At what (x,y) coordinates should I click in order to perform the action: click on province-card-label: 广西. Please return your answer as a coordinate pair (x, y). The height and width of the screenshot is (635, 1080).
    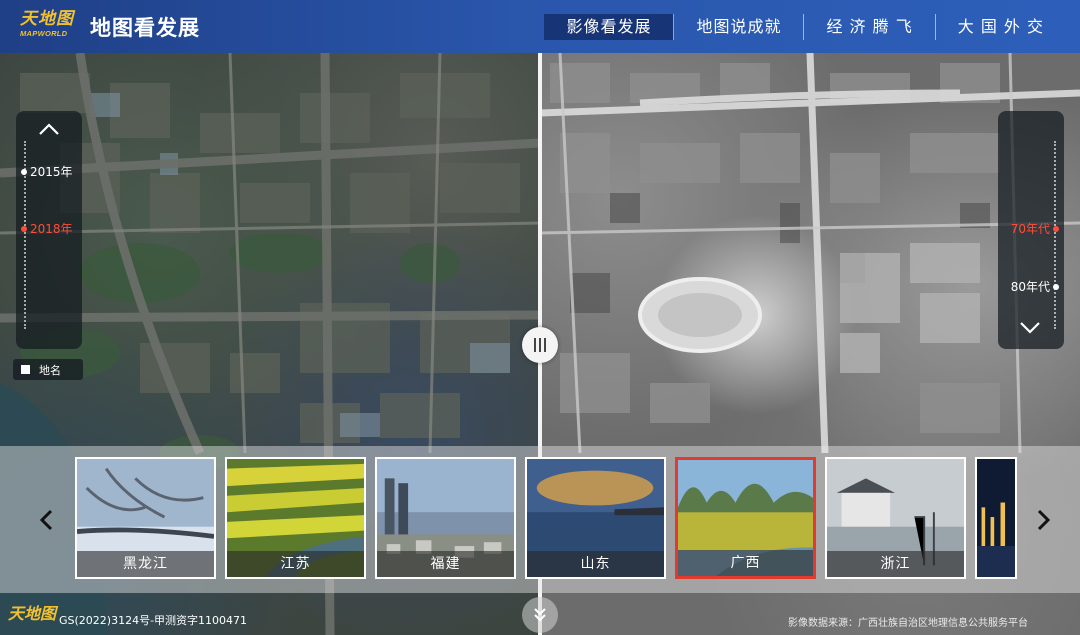
    Looking at the image, I should click on (745, 563).